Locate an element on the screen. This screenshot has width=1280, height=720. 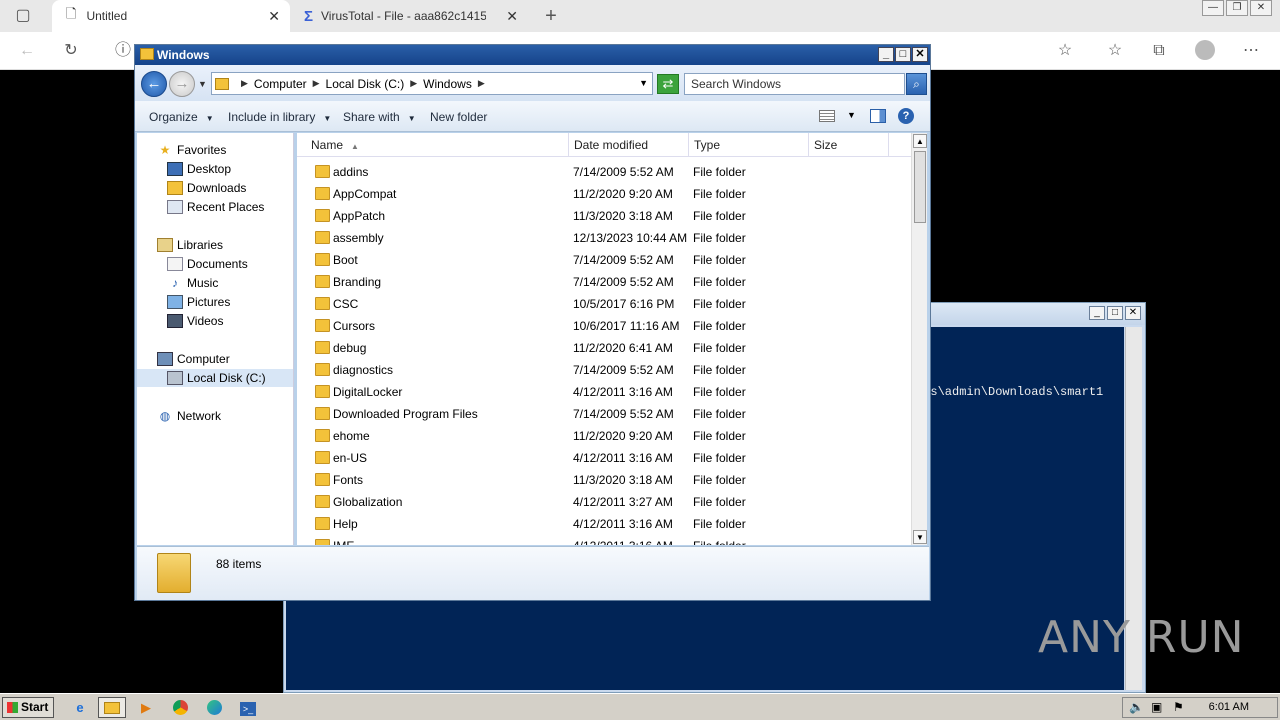
file-row: Cursors 10/6/2017 11:16 AM File folder is located at coordinates (604, 326).